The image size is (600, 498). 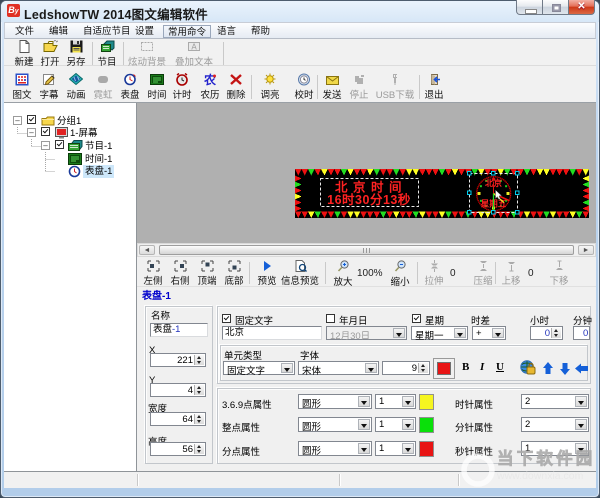 I want to click on svg-text: A, so click(x=194, y=47).